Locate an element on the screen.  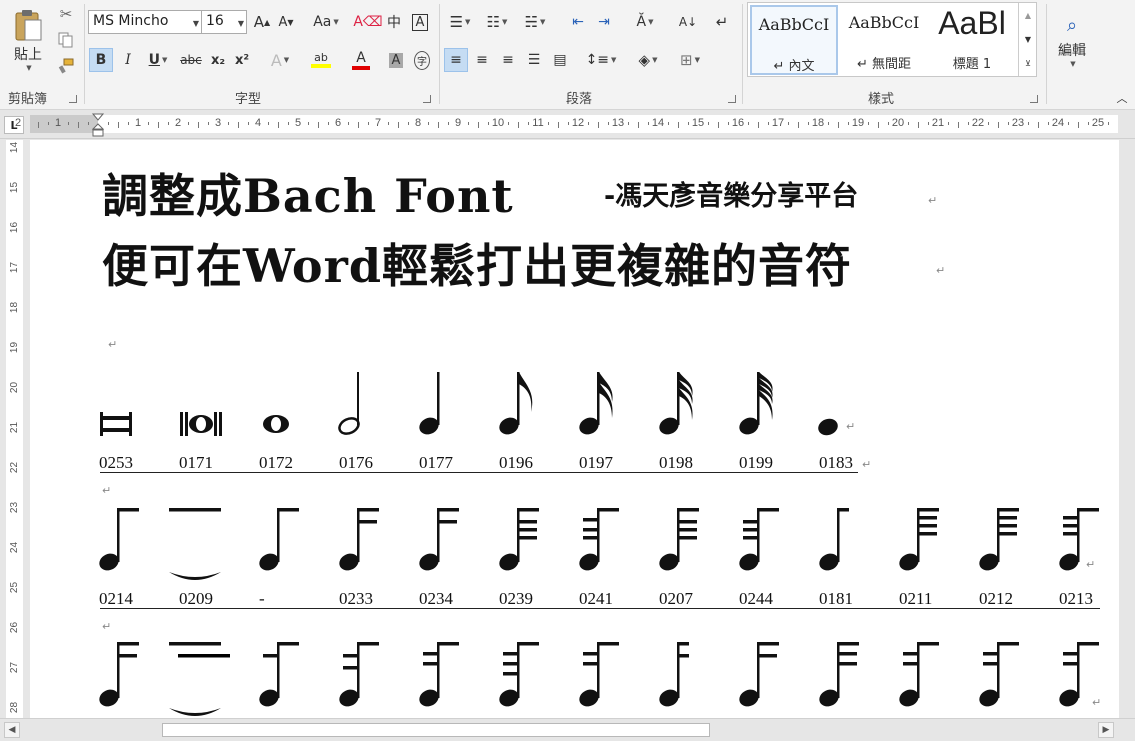
distributed-button: ▤ is located at coordinates (560, 60).